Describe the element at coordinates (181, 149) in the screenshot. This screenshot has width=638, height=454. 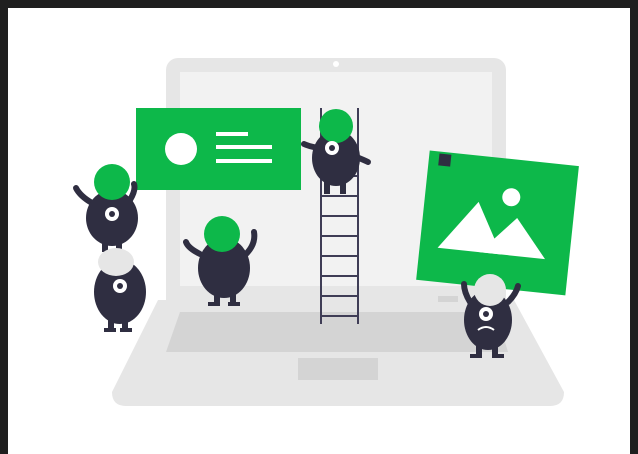
I see `avatar-placeholder` at that location.